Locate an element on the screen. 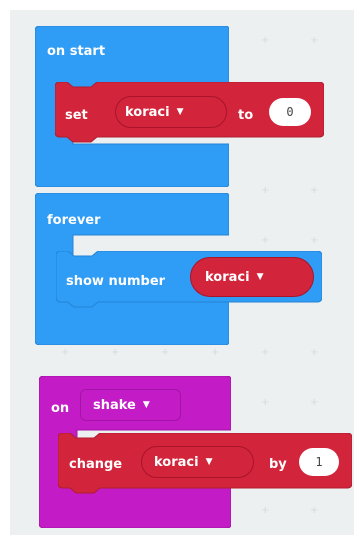  number-input: 1 is located at coordinates (319, 462).